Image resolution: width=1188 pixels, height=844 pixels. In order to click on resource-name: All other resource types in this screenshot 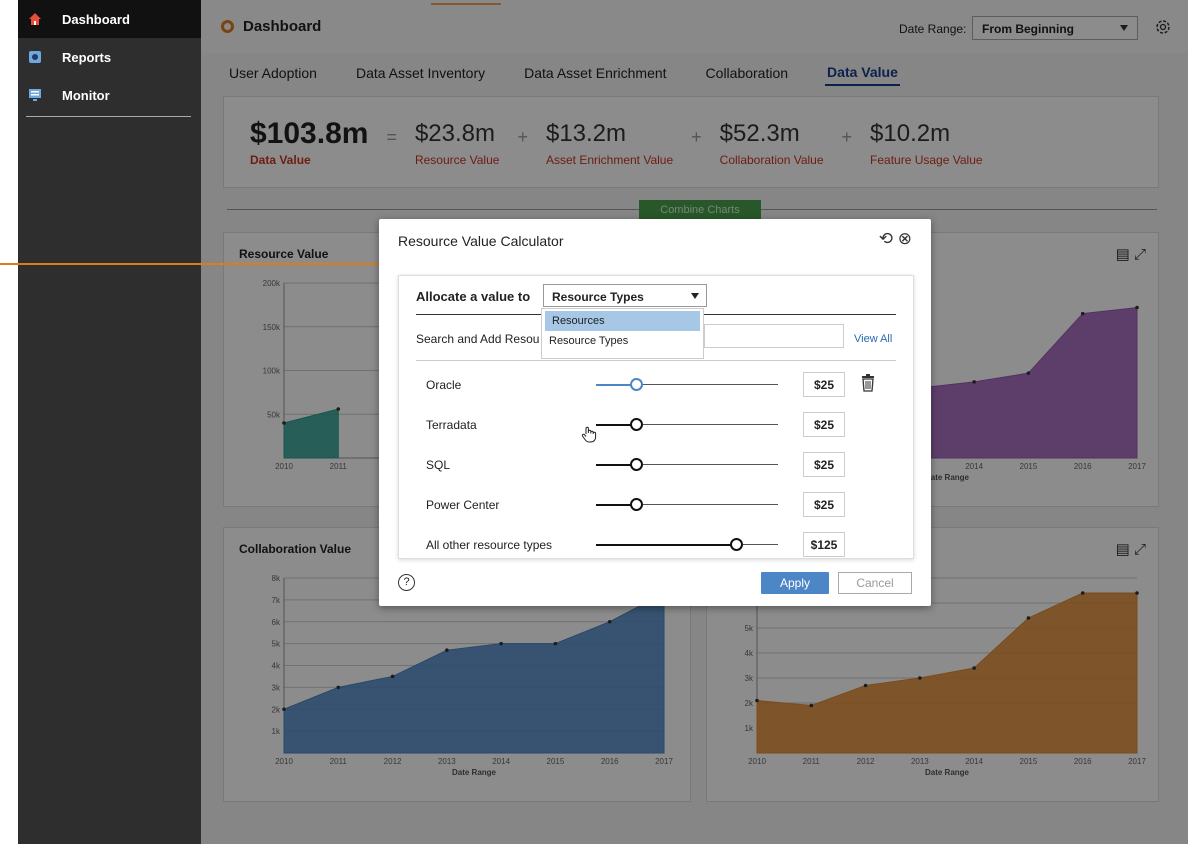, I will do `click(489, 545)`.